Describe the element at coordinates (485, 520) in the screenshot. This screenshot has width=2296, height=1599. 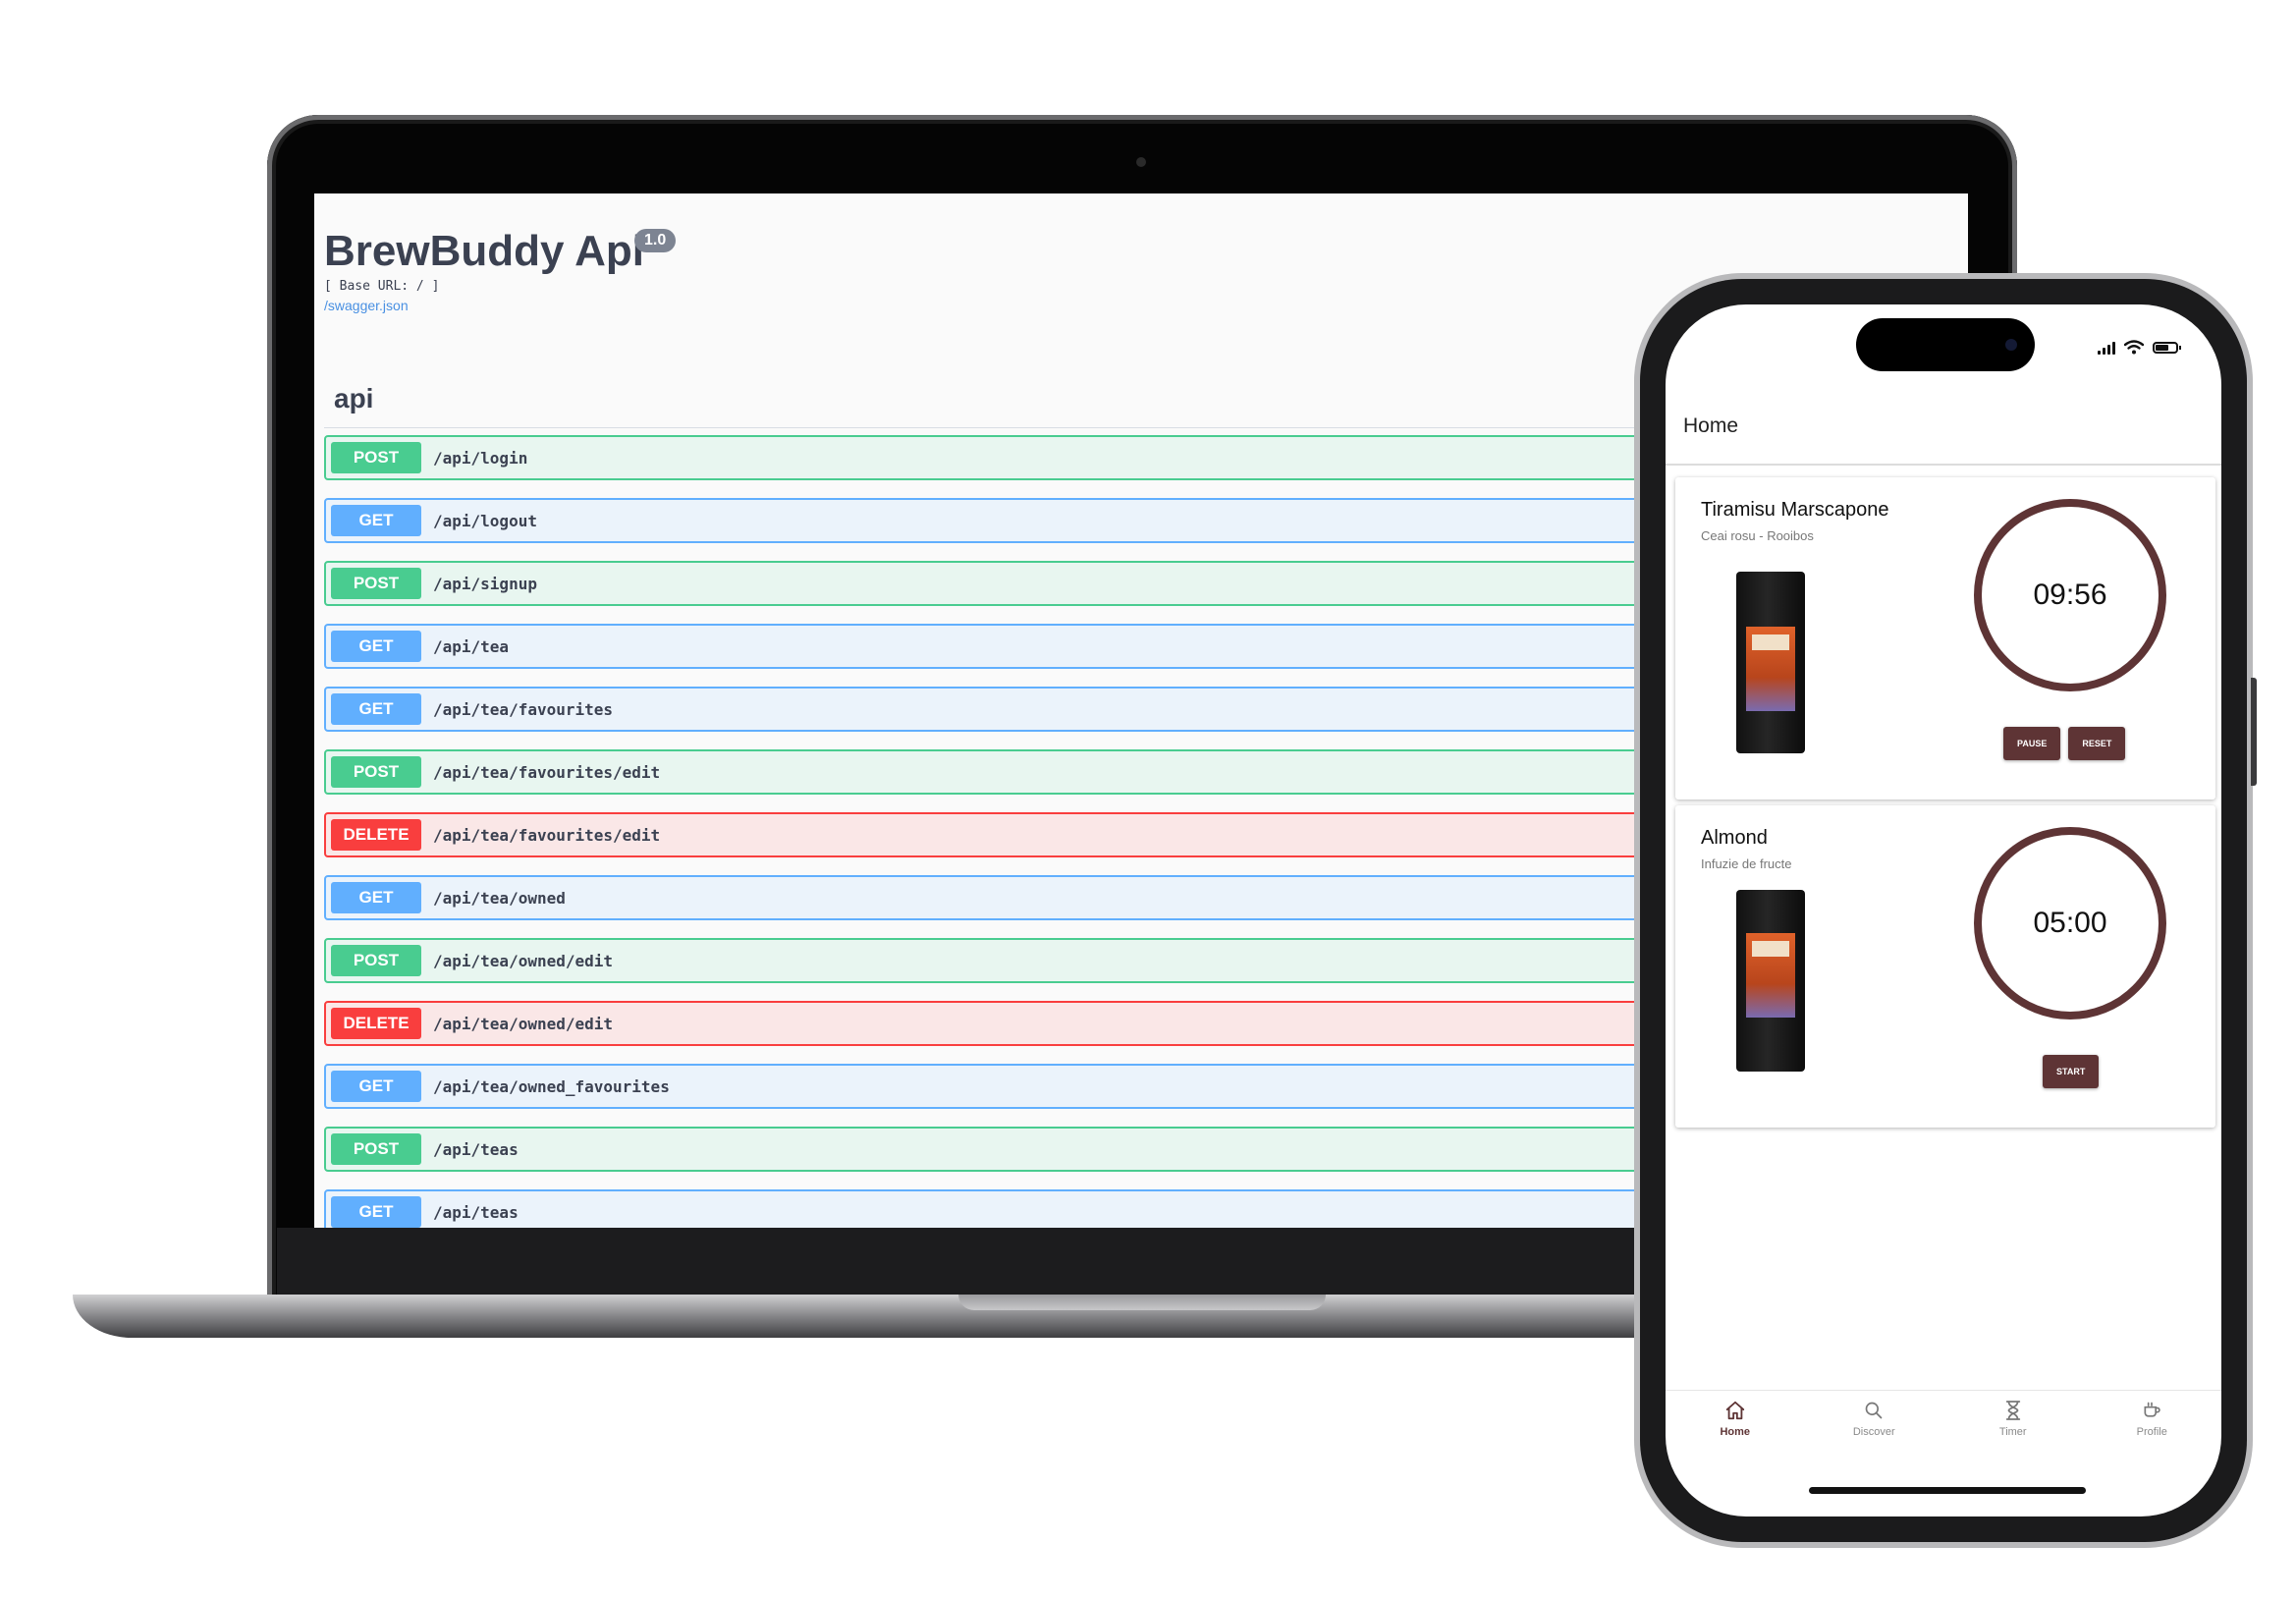
I see `operation-path: /api/logout` at that location.